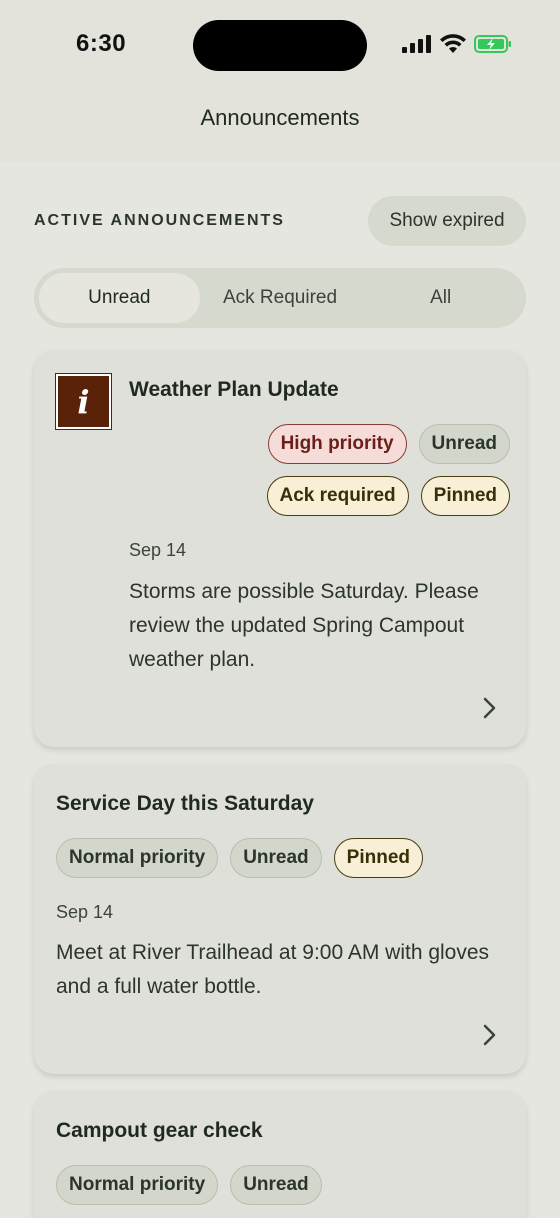  I want to click on status-icons, so click(457, 43).